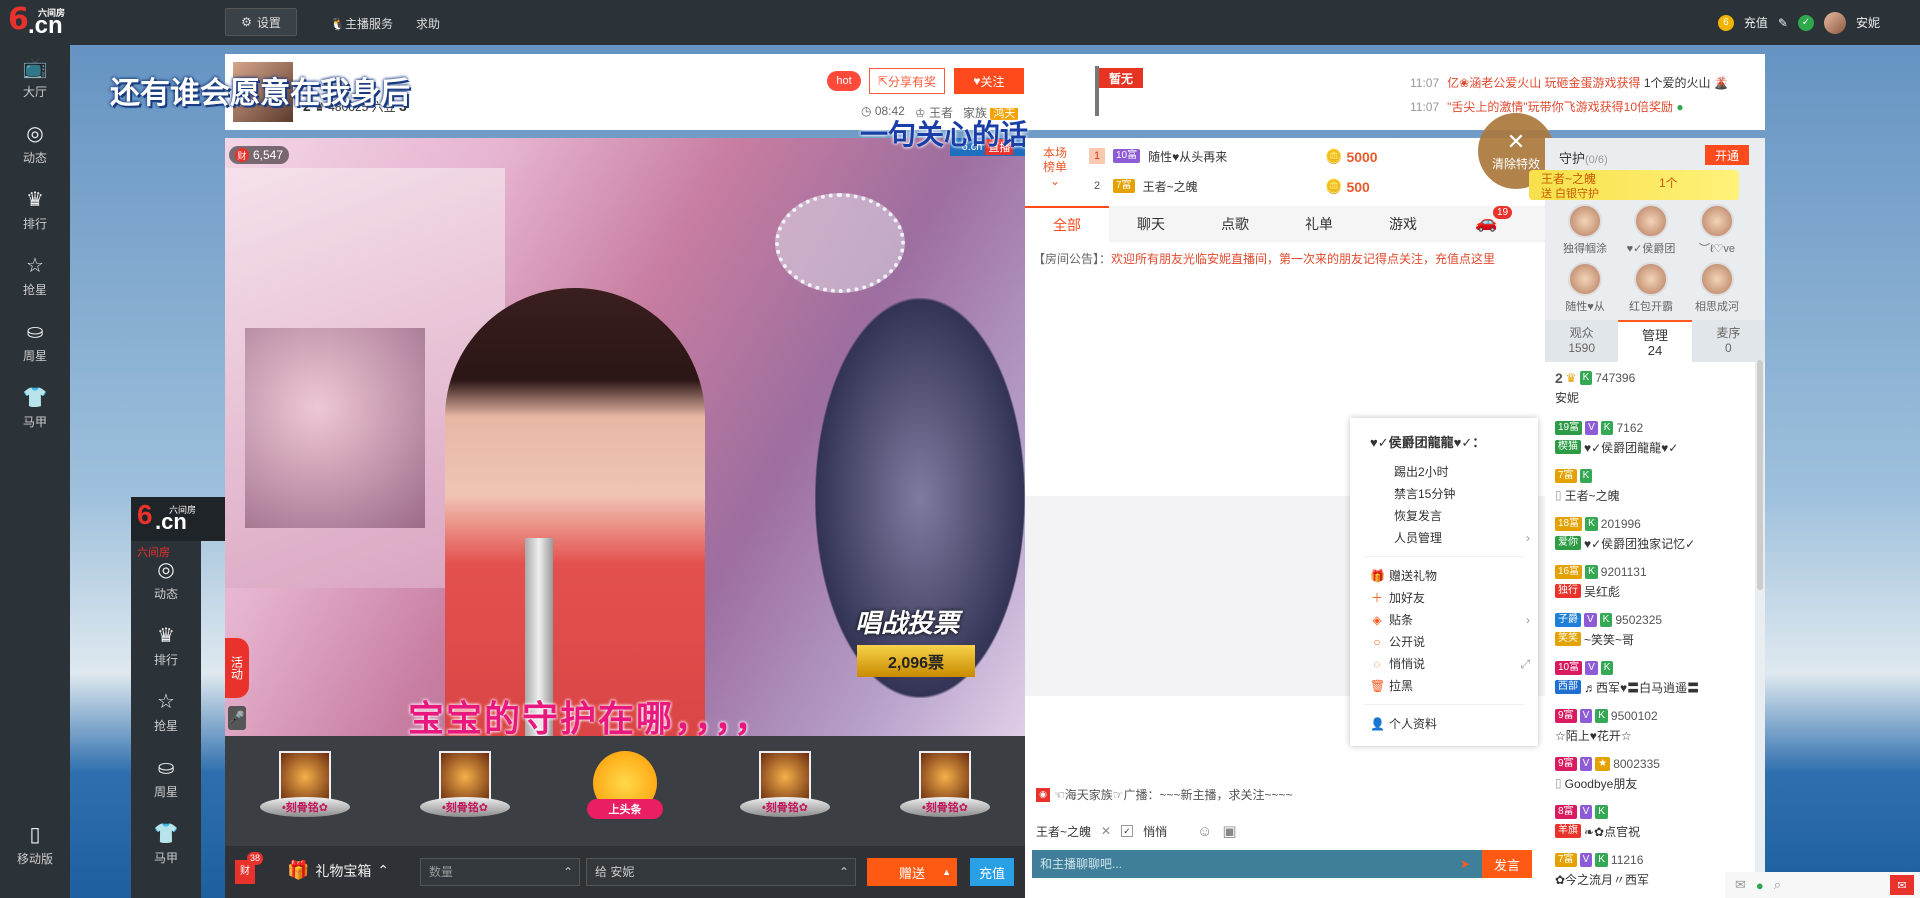 Image resolution: width=1920 pixels, height=898 pixels. I want to click on list-item: 子爵 V K 9502325 笑笑 ~笑笑~哥, so click(1655, 633).